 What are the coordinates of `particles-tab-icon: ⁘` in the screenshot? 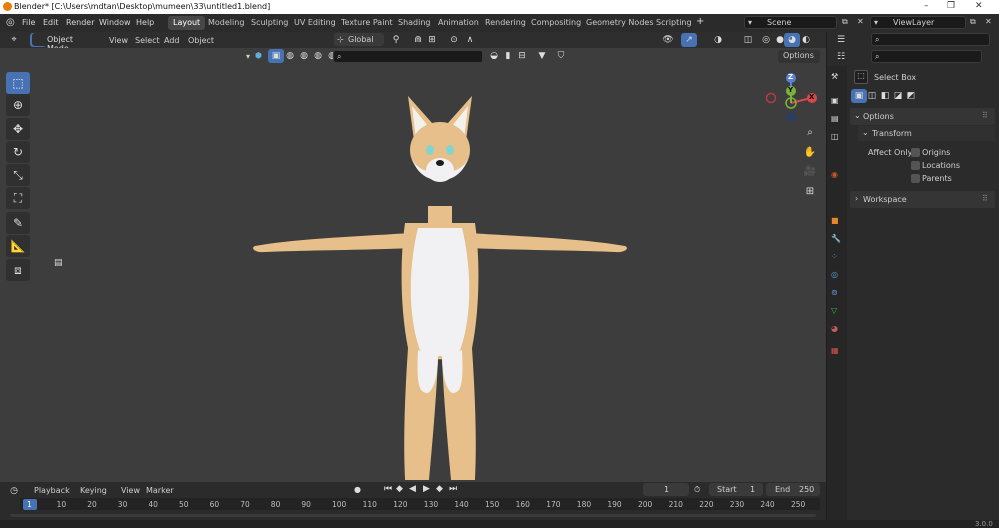 It's located at (834, 256).